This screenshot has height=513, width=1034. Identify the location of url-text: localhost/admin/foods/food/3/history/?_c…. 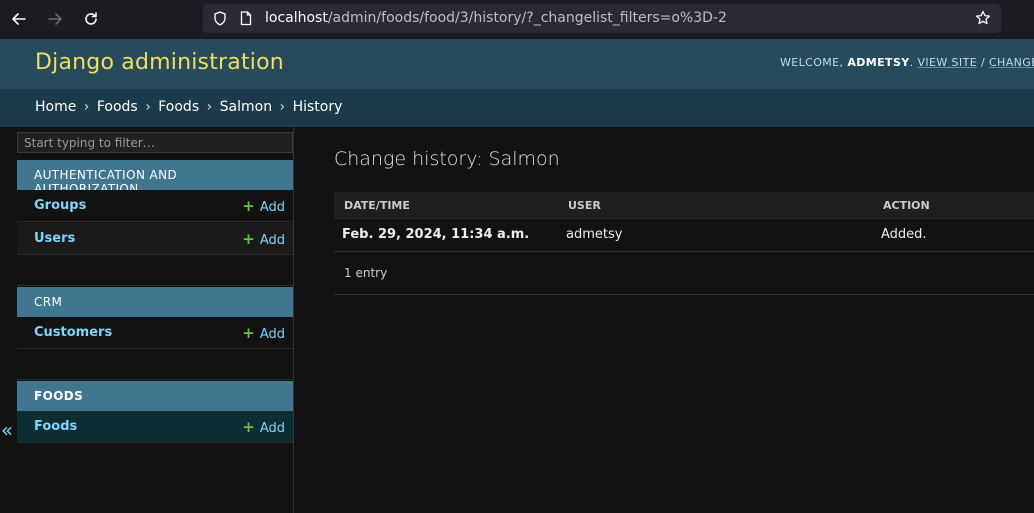
(496, 18).